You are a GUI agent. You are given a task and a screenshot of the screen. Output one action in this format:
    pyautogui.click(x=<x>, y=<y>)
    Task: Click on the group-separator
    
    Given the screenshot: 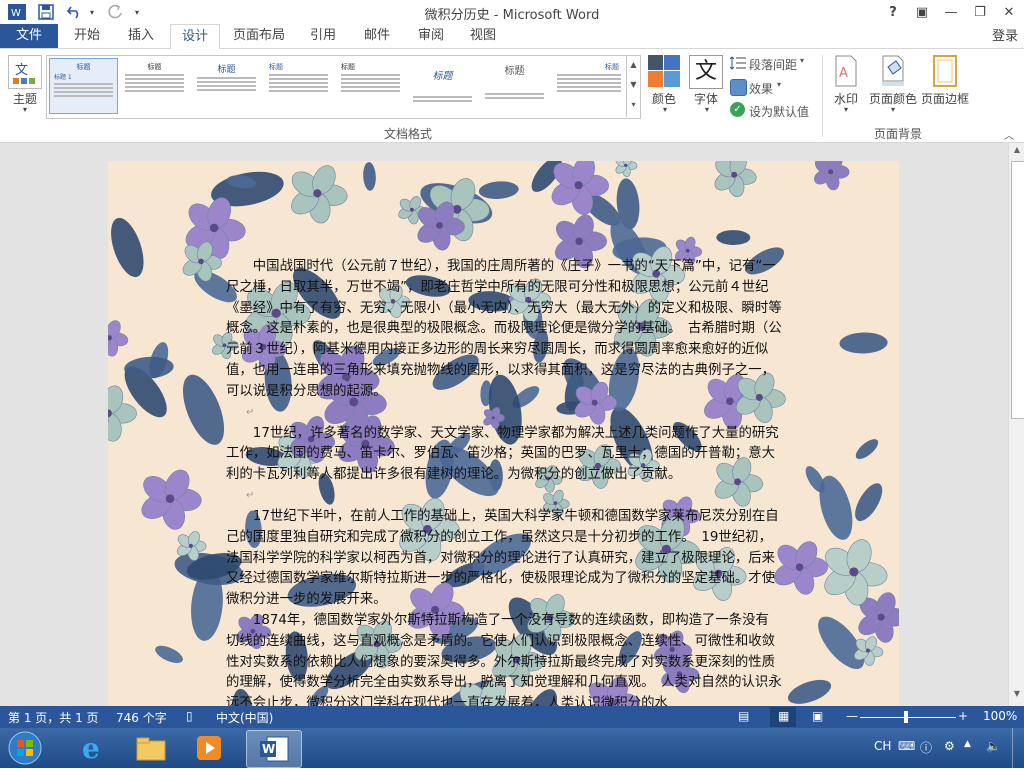 What is the action you would take?
    pyautogui.click(x=822, y=96)
    